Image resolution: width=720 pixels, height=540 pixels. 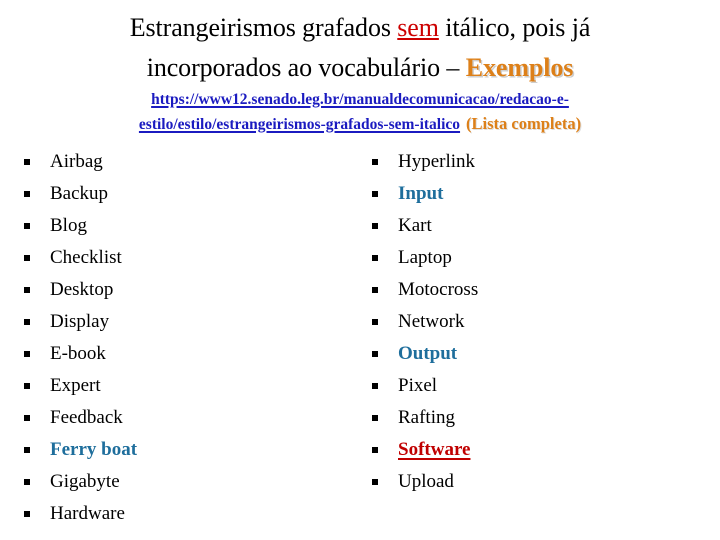 I want to click on list-item-label: Ferry boat, so click(x=94, y=449).